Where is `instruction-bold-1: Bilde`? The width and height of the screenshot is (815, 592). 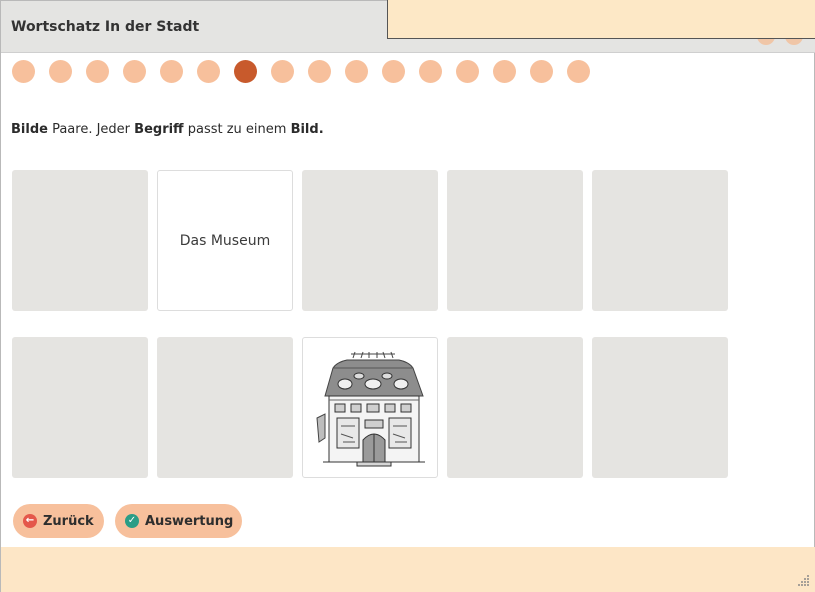
instruction-bold-1: Bilde is located at coordinates (29, 129).